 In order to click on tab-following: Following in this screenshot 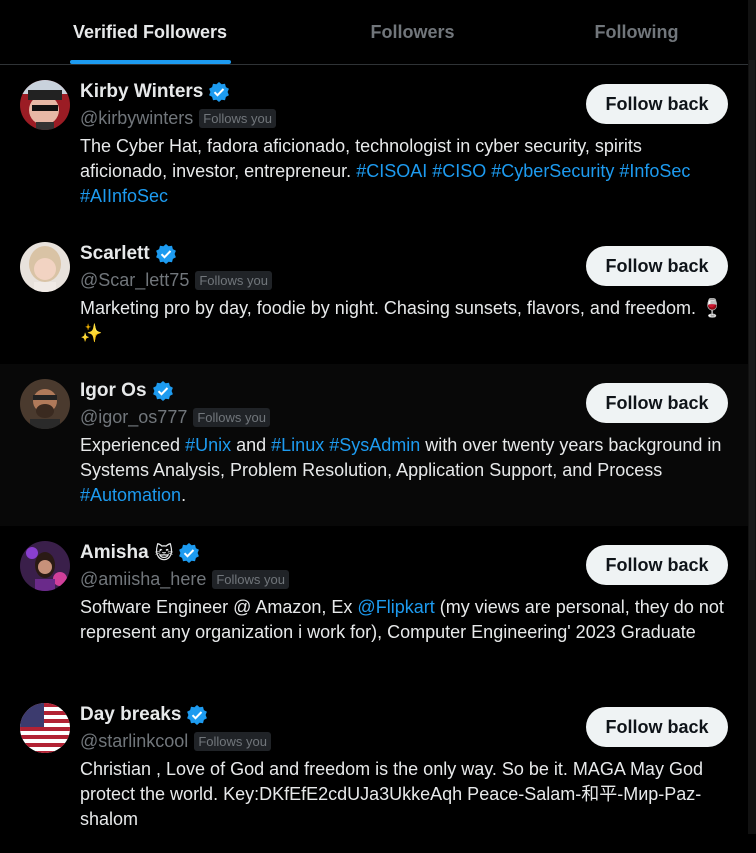, I will do `click(636, 32)`.